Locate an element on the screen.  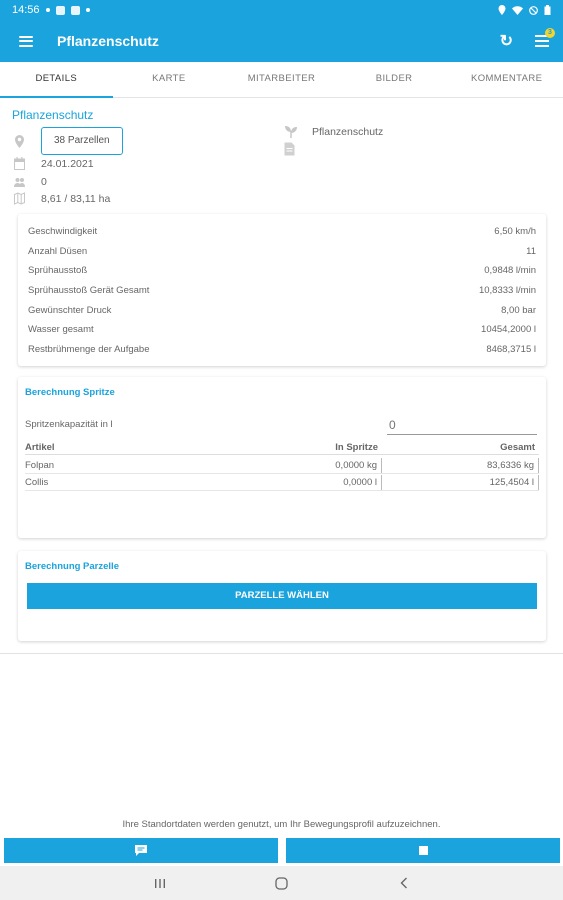
map-icon is located at coordinates (19, 198).